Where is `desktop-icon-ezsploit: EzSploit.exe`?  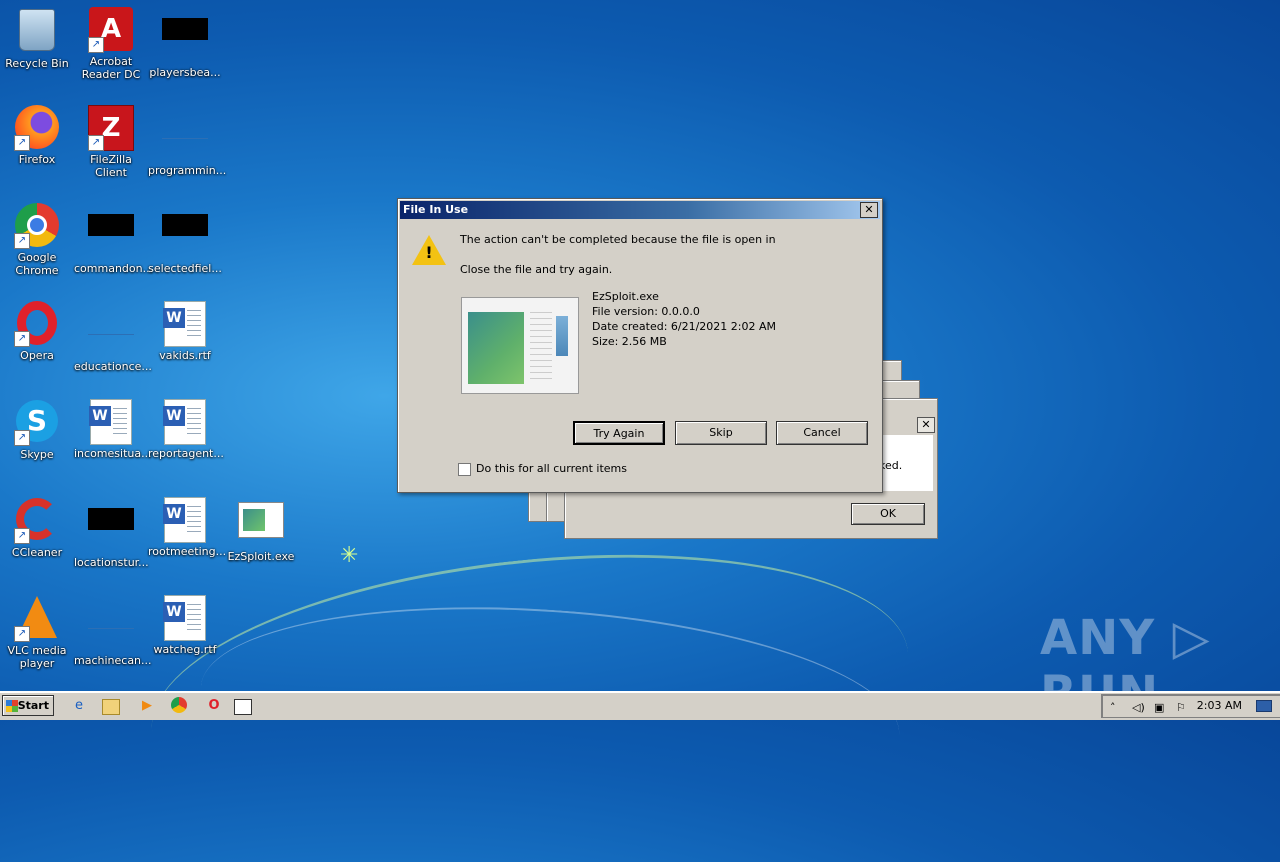
desktop-icon-ezsploit: EzSploit.exe is located at coordinates (261, 529).